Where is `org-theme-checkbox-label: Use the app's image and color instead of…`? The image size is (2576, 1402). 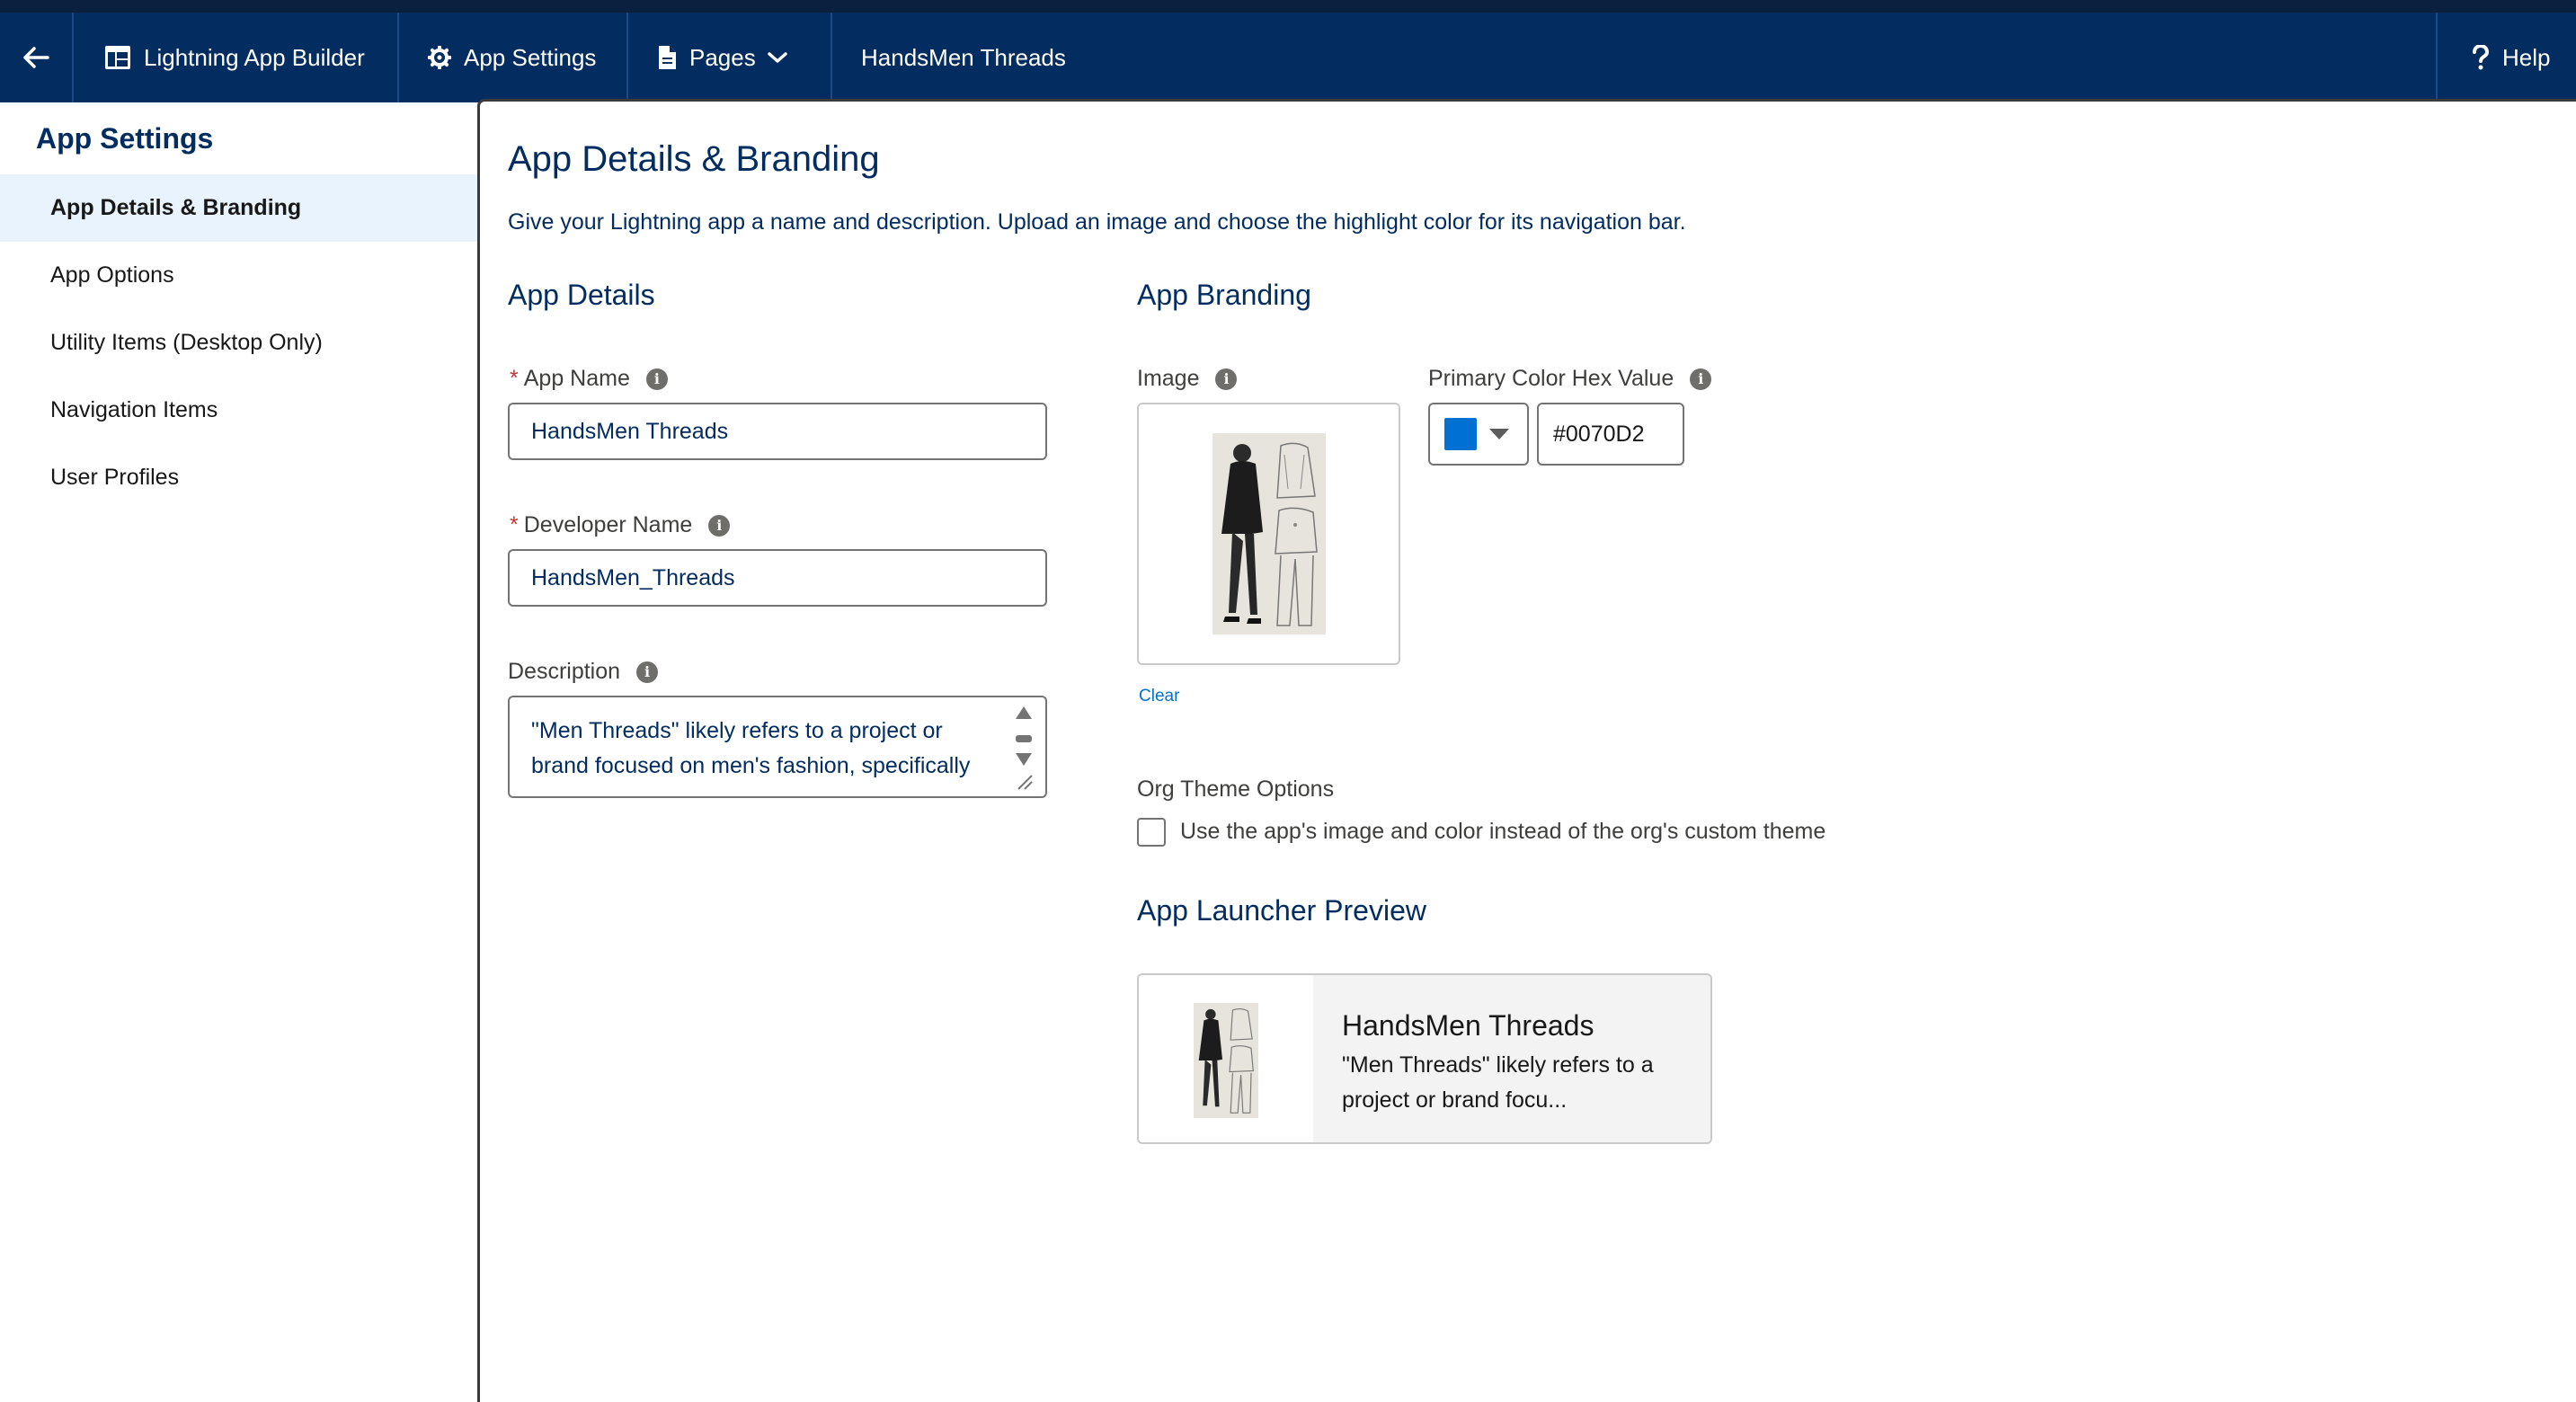 org-theme-checkbox-label: Use the app's image and color instead of… is located at coordinates (1502, 832).